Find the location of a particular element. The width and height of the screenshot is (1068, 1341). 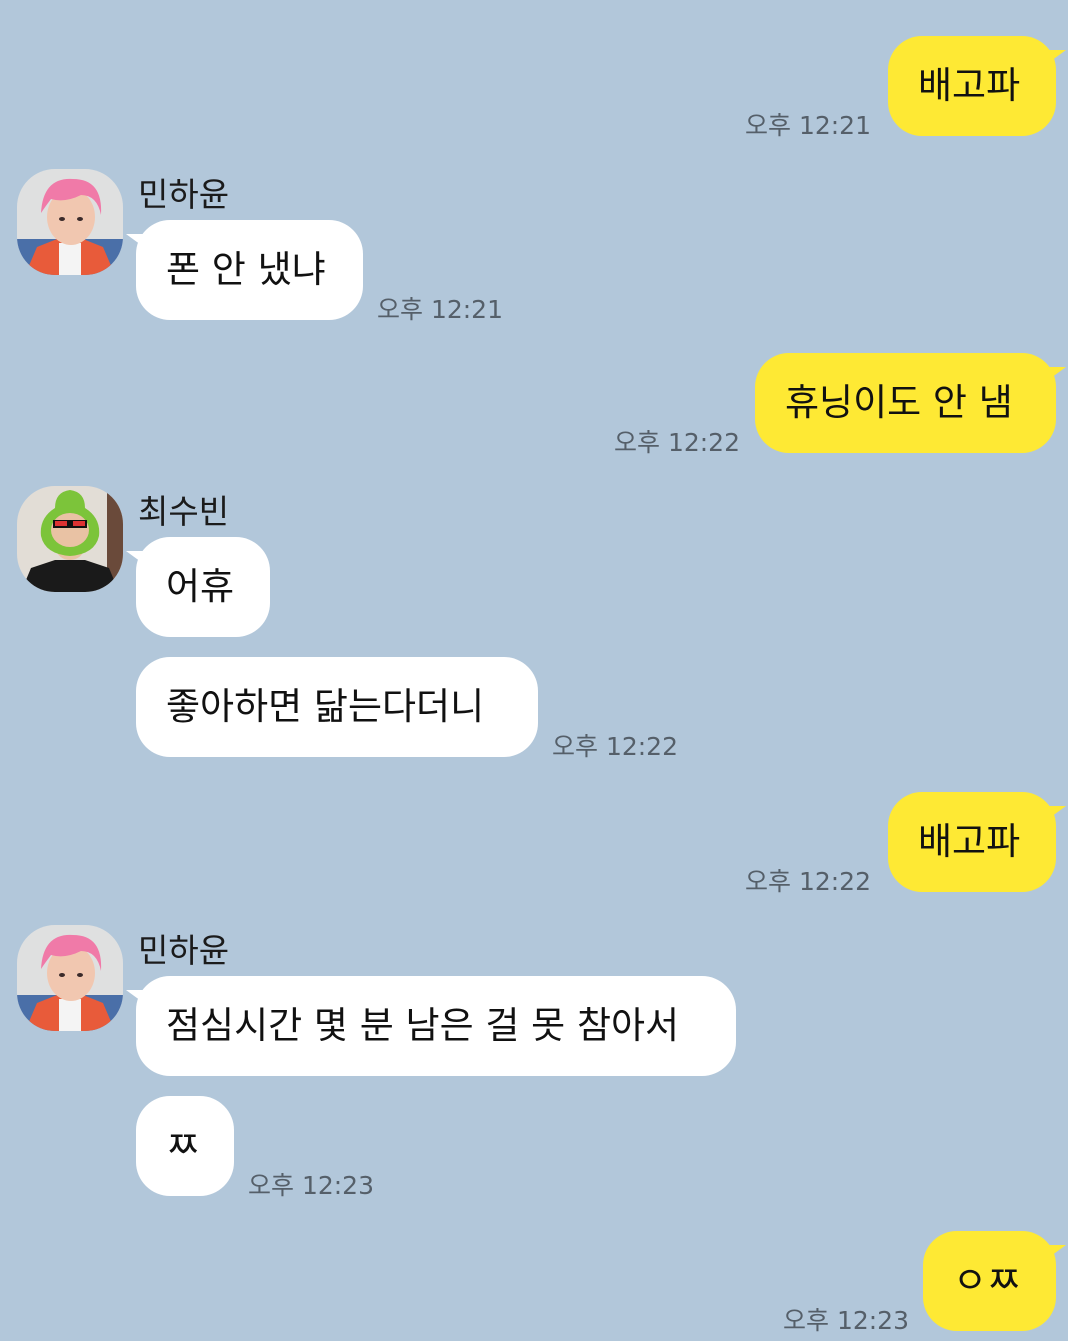

incoming-message-bubble: 어휴 is located at coordinates (198, 587).